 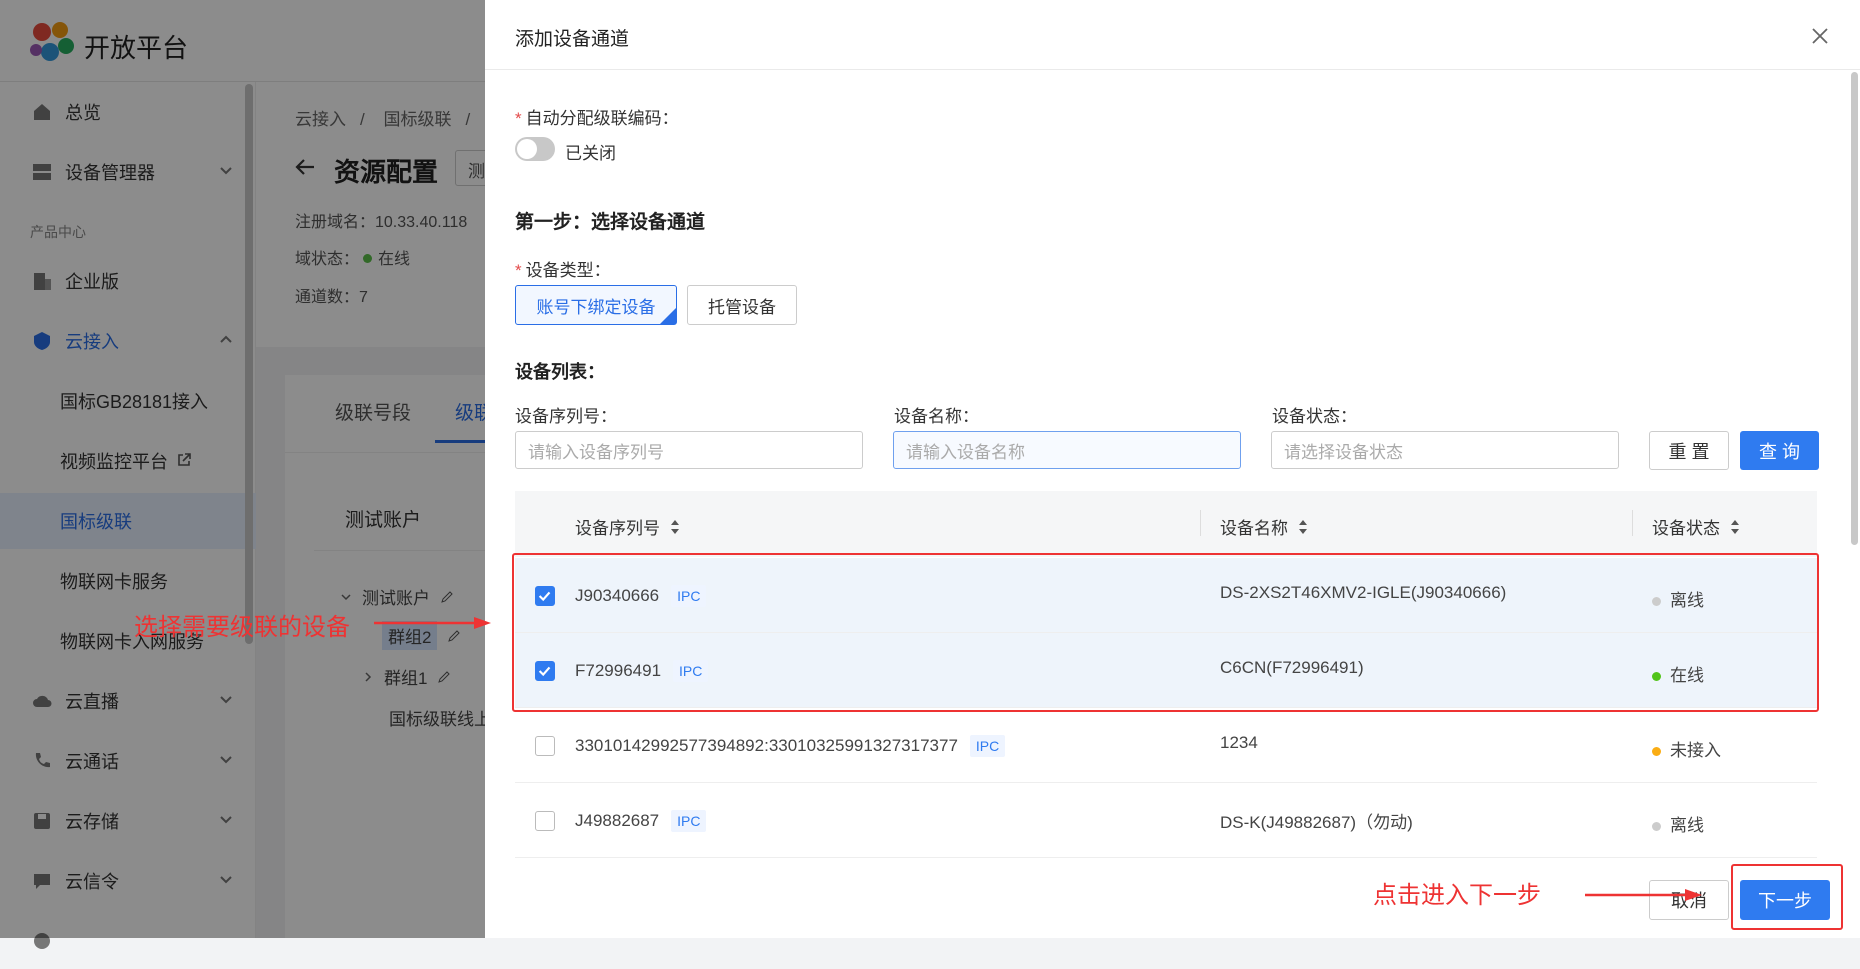 What do you see at coordinates (527, 149) in the screenshot?
I see `switch-knob` at bounding box center [527, 149].